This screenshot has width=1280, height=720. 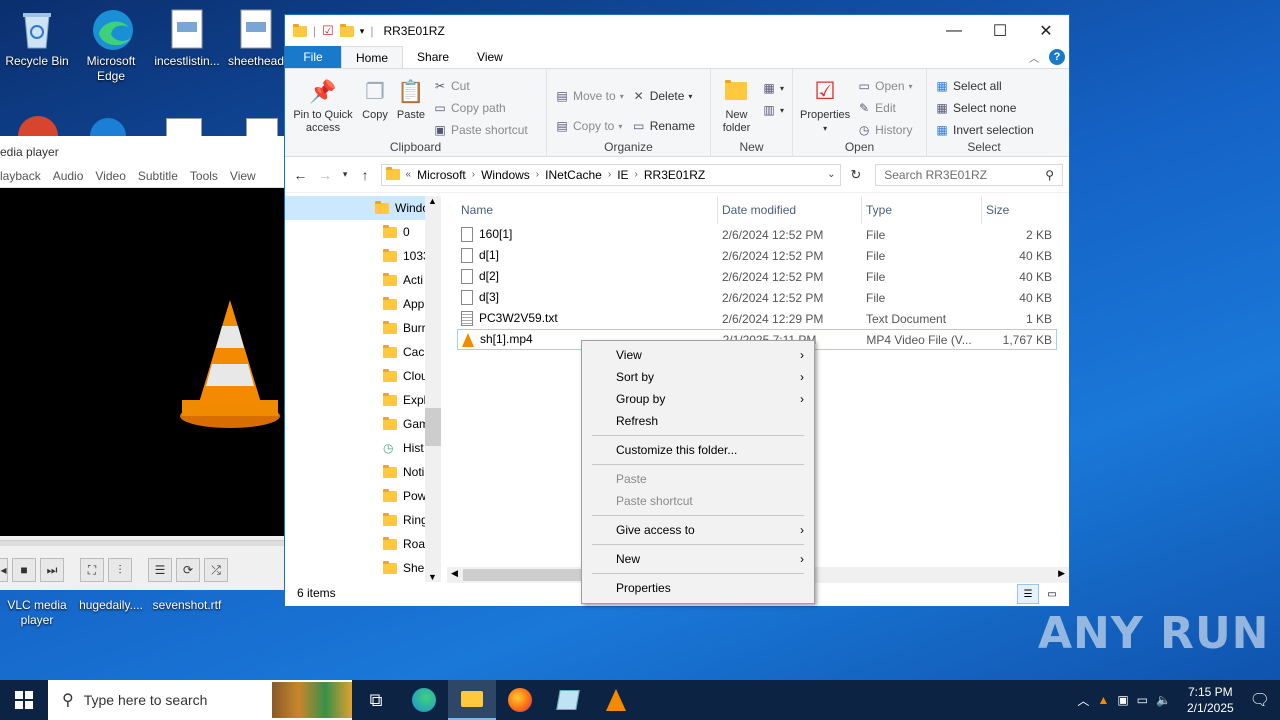 What do you see at coordinates (698, 421) in the screenshot?
I see `menu-item-refresh: Refresh` at bounding box center [698, 421].